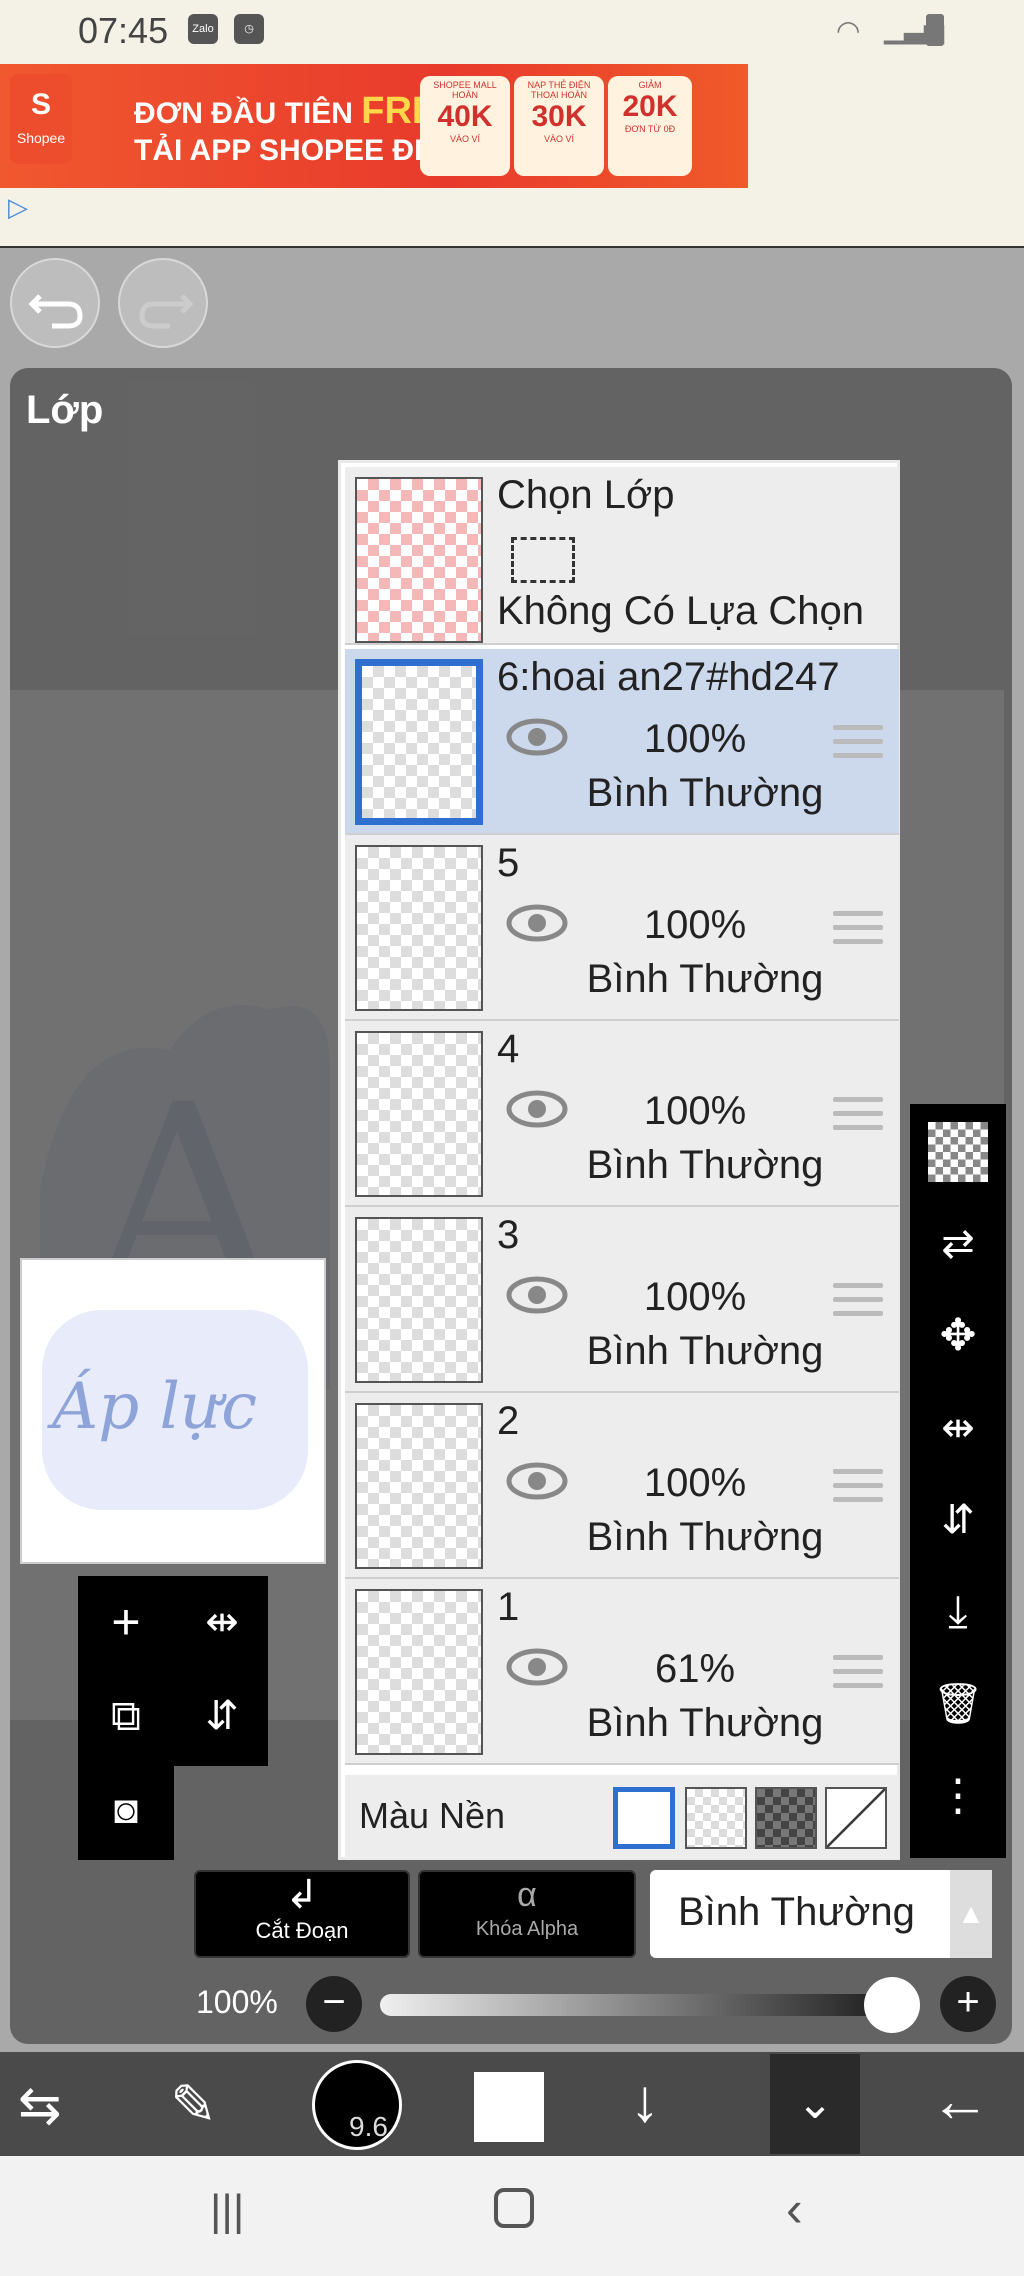 This screenshot has height=2276, width=1024. I want to click on layers-collapse-button: ⌄, so click(815, 2104).